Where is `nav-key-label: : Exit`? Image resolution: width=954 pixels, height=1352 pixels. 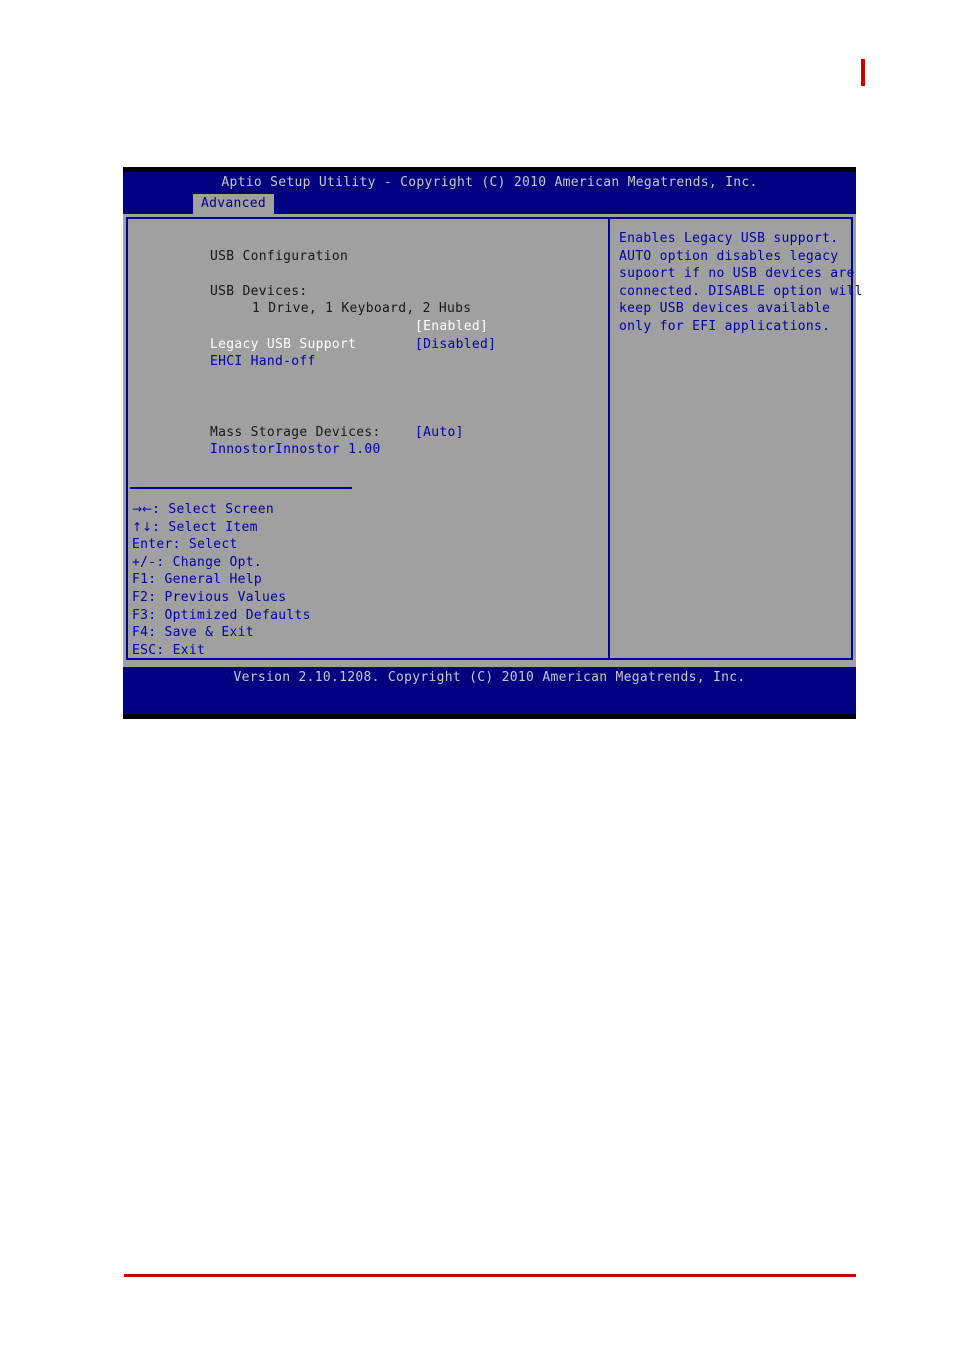
nav-key-label: : Exit is located at coordinates (181, 650).